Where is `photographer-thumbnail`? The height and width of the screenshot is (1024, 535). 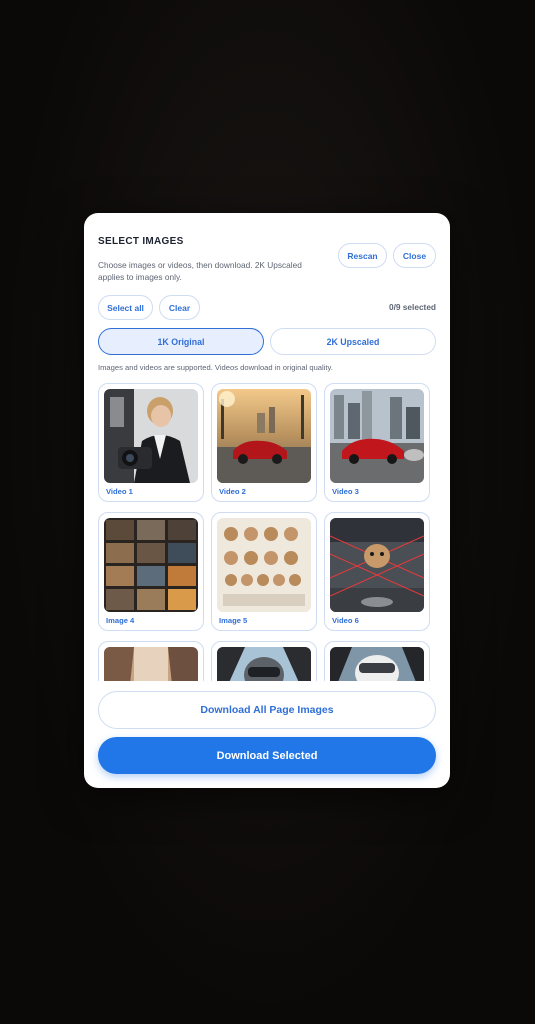 photographer-thumbnail is located at coordinates (151, 436).